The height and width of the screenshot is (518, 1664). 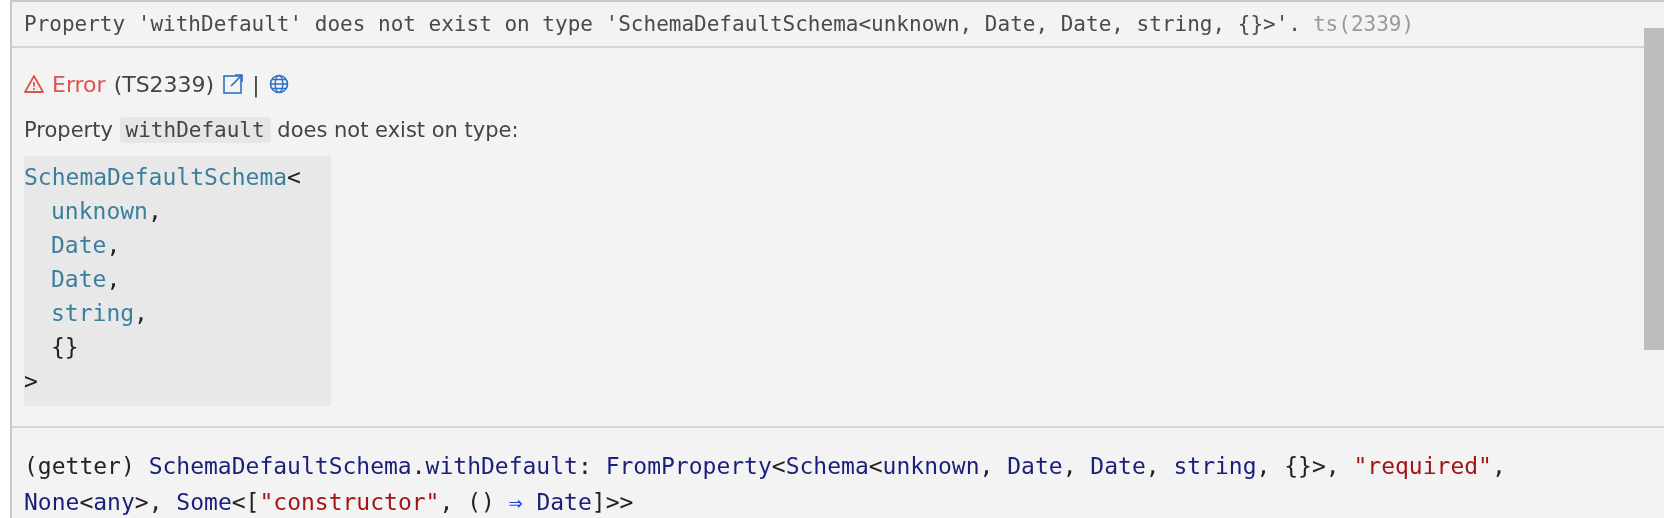 I want to click on scrollbar, so click(x=1654, y=189).